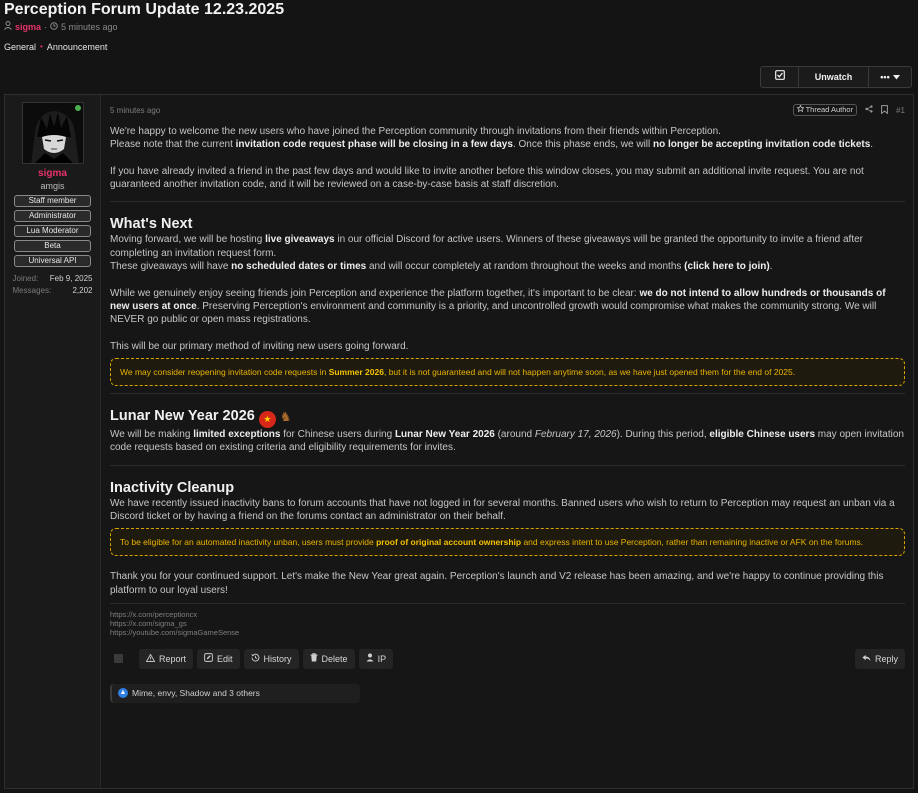  Describe the element at coordinates (173, 658) in the screenshot. I see `report-label: Report` at that location.